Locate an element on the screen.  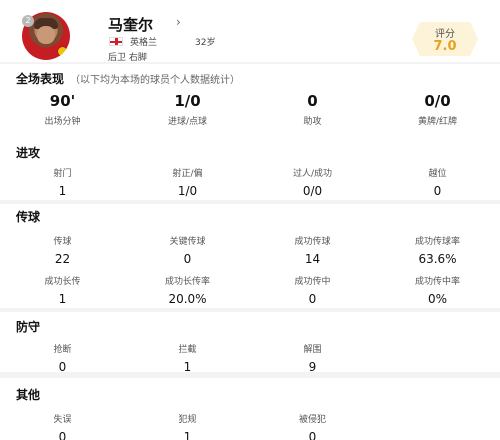
attack-section: 进攻 射门 1 射正/偏 1/0 过人/成功 0/0 越位 0 is located at coordinates (250, 170).